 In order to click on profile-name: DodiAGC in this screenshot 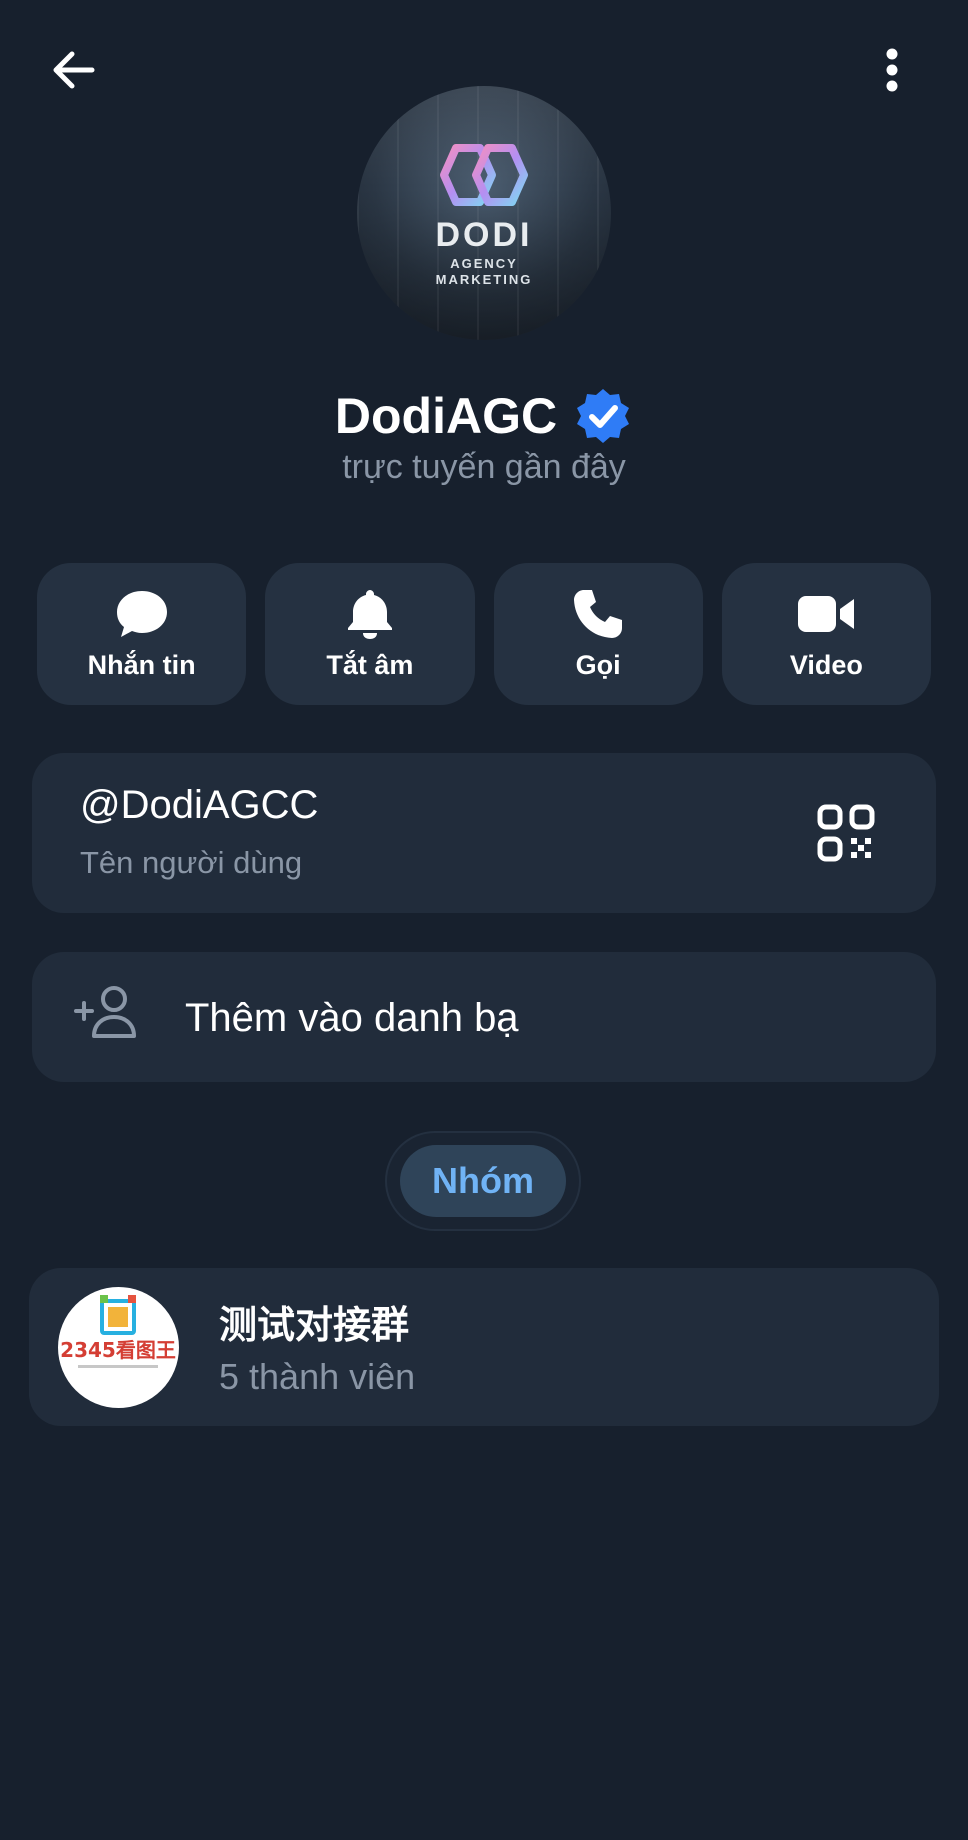, I will do `click(446, 416)`.